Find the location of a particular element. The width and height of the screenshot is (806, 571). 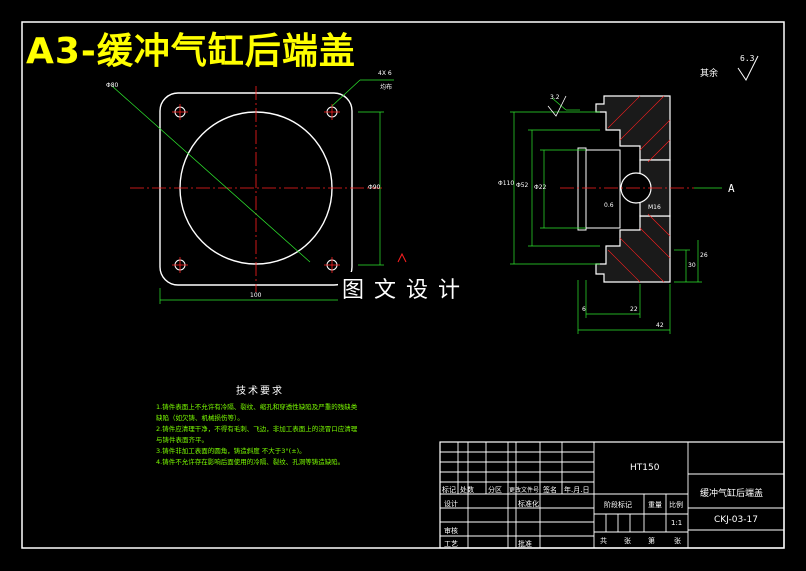

section-inner-dia: Φ22 is located at coordinates (540, 187).